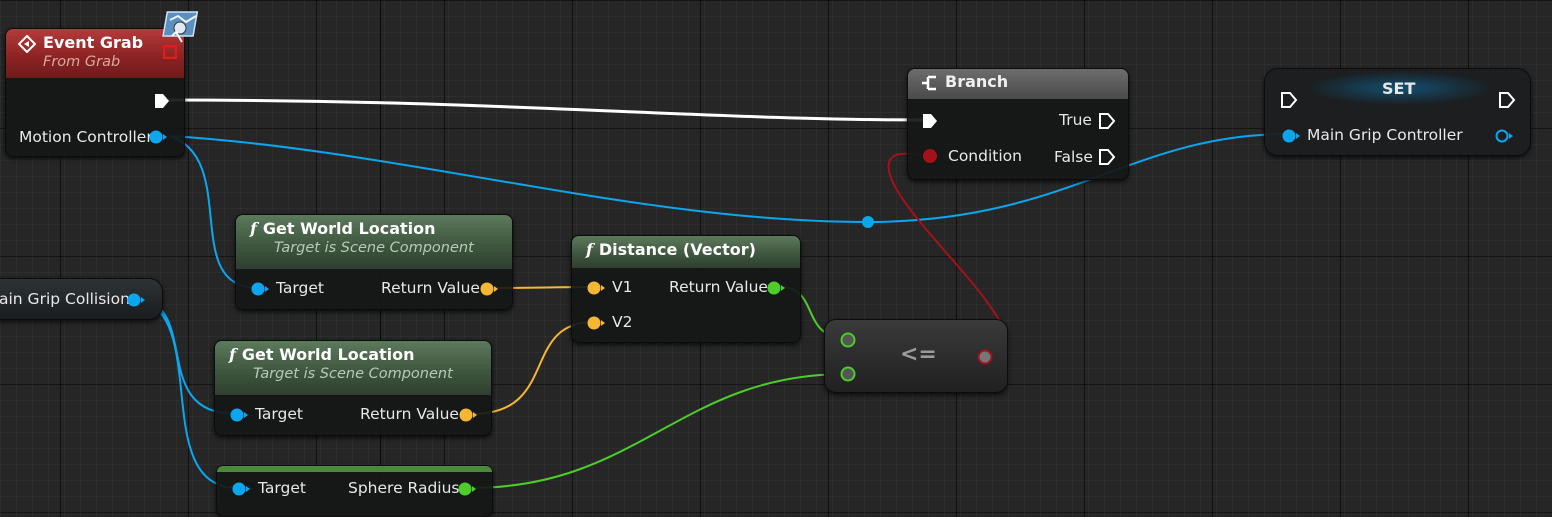  What do you see at coordinates (677, 249) in the screenshot?
I see `distance-title: Distance (Vector)` at bounding box center [677, 249].